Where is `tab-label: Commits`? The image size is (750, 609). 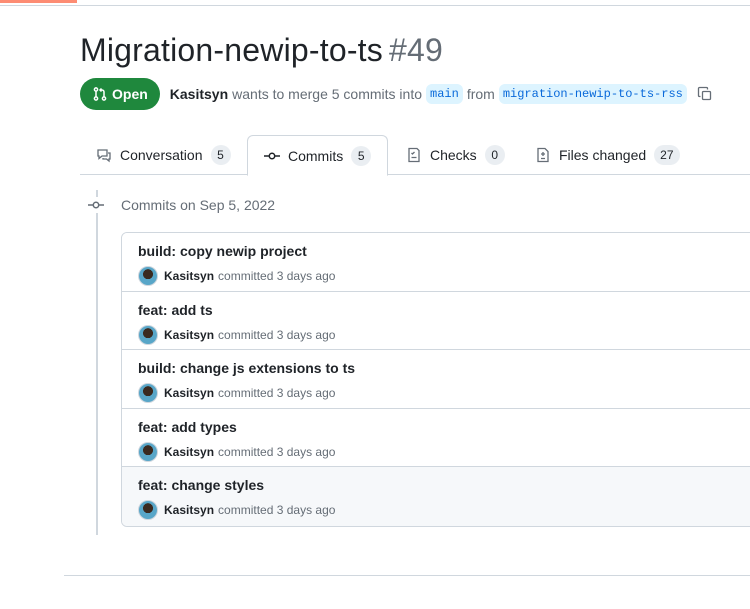 tab-label: Commits is located at coordinates (316, 155).